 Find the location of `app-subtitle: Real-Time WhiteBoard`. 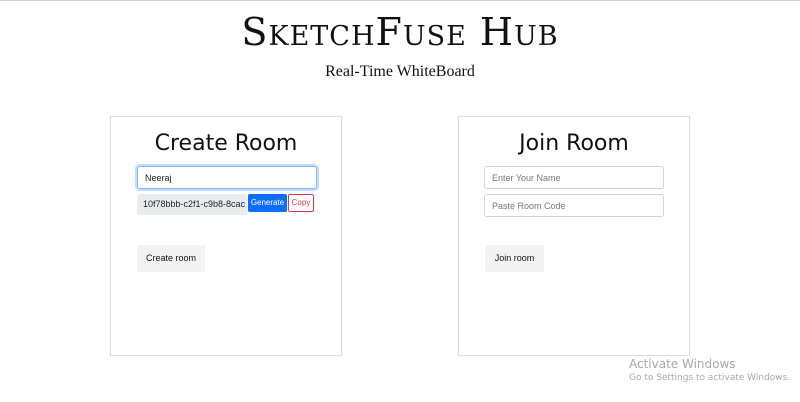

app-subtitle: Real-Time WhiteBoard is located at coordinates (400, 71).